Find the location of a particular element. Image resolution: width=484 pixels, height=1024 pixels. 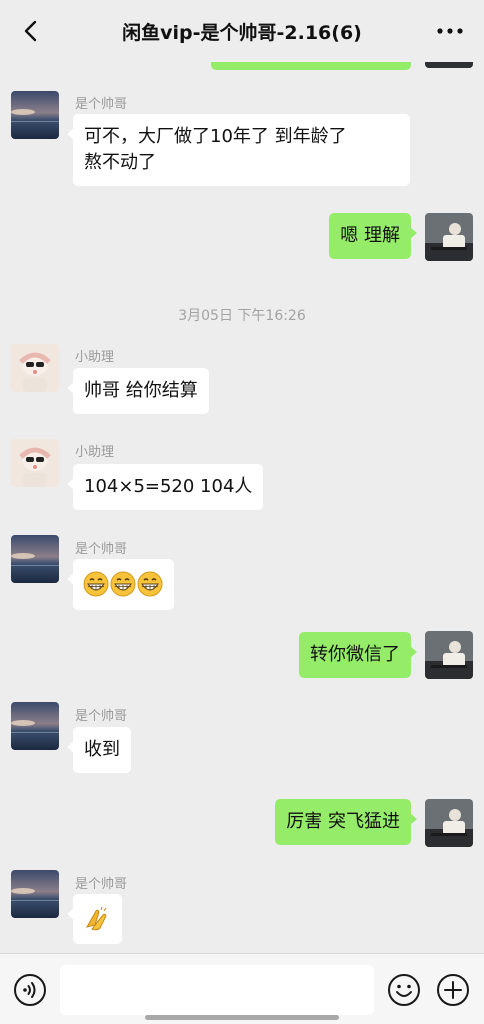

chat-title: 闲鱼vip-是个帅哥-2.16(6) is located at coordinates (242, 32).